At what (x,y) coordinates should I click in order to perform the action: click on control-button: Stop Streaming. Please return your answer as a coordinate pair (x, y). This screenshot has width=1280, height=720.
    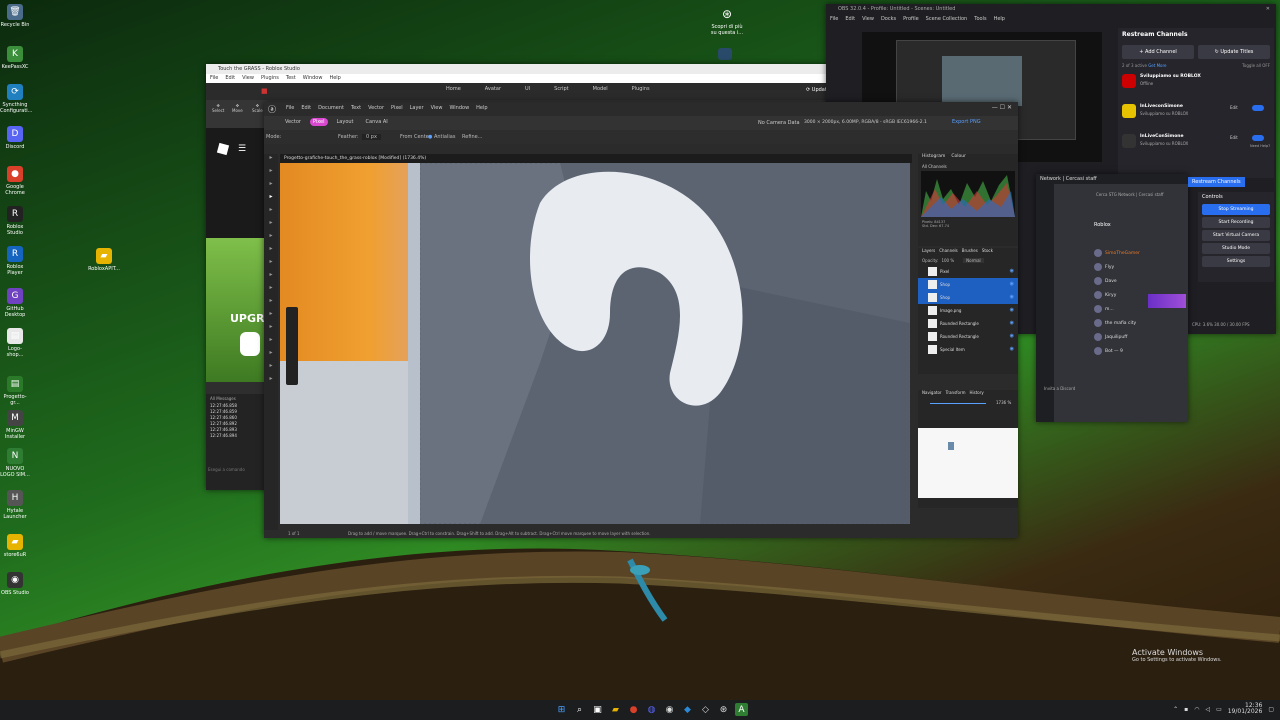
    Looking at the image, I should click on (1236, 209).